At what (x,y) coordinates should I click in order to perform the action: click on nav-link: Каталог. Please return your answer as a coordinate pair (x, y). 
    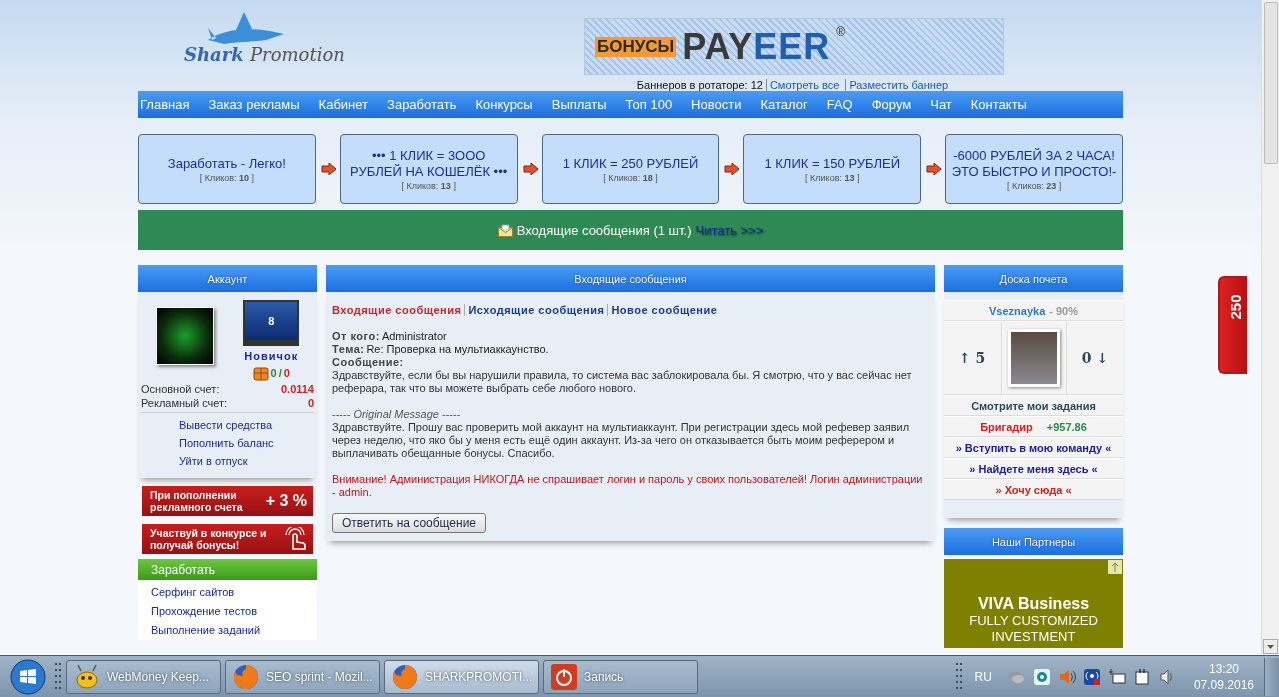
    Looking at the image, I should click on (788, 104).